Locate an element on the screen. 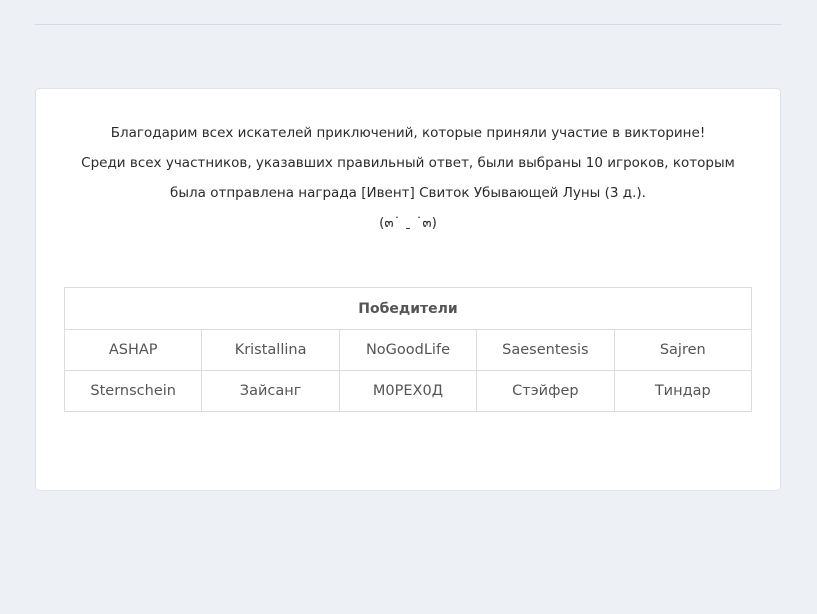  winner-cell: Saesentesis is located at coordinates (545, 350).